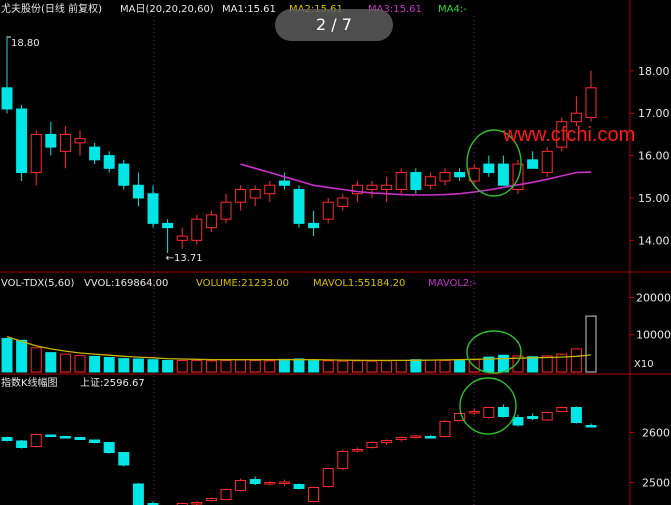  Describe the element at coordinates (653, 297) in the screenshot. I see `volume-tick-label: 20000` at that location.